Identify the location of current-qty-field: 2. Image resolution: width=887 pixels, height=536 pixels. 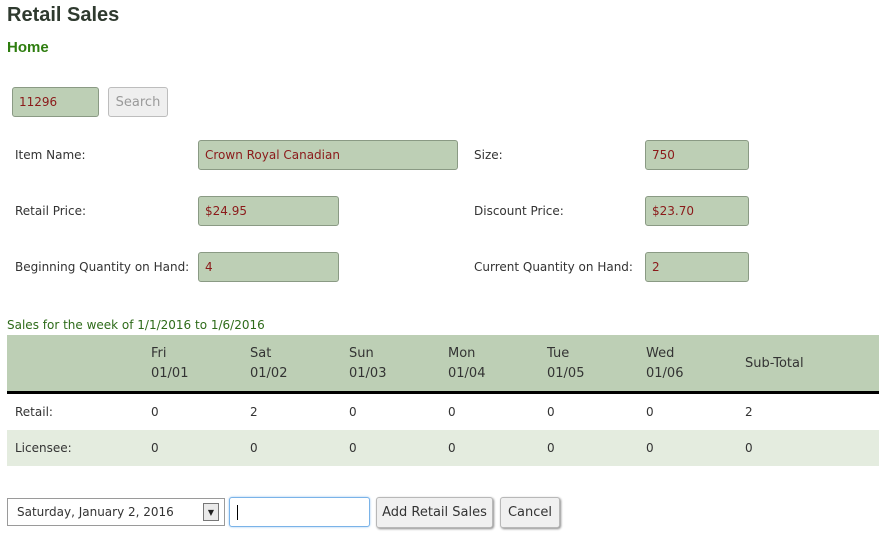
(697, 267).